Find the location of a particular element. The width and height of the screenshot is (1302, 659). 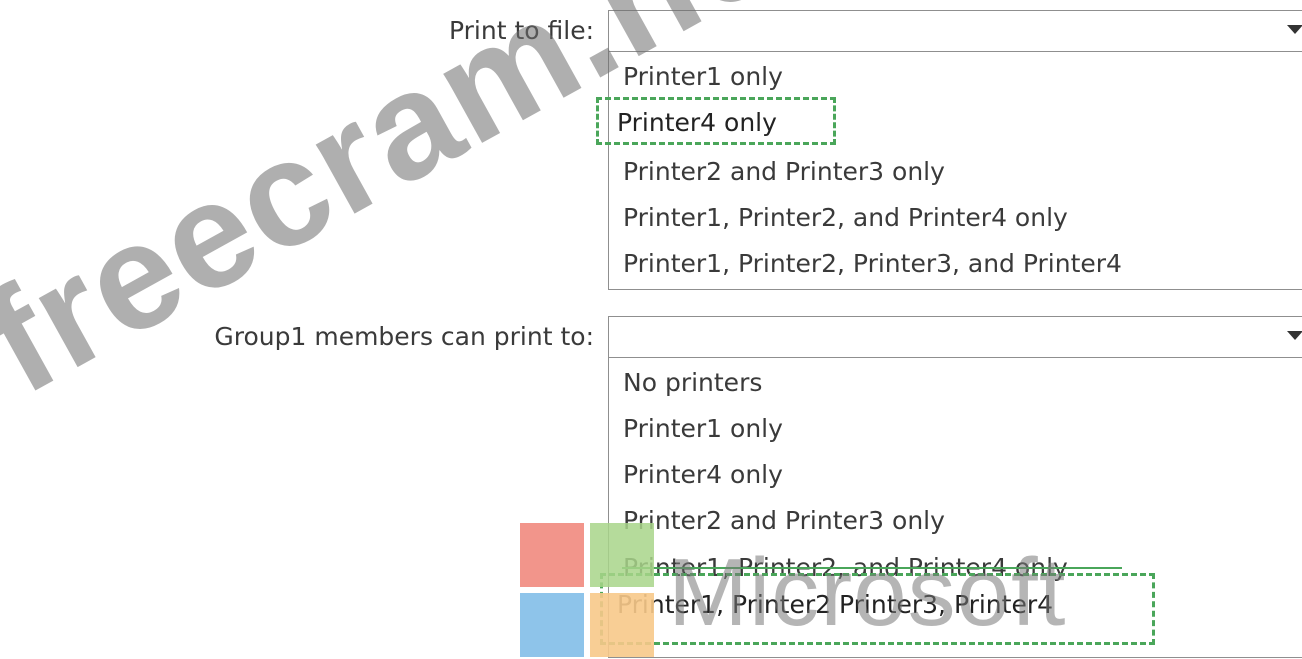

option-item: Printer4 only is located at coordinates (703, 475).